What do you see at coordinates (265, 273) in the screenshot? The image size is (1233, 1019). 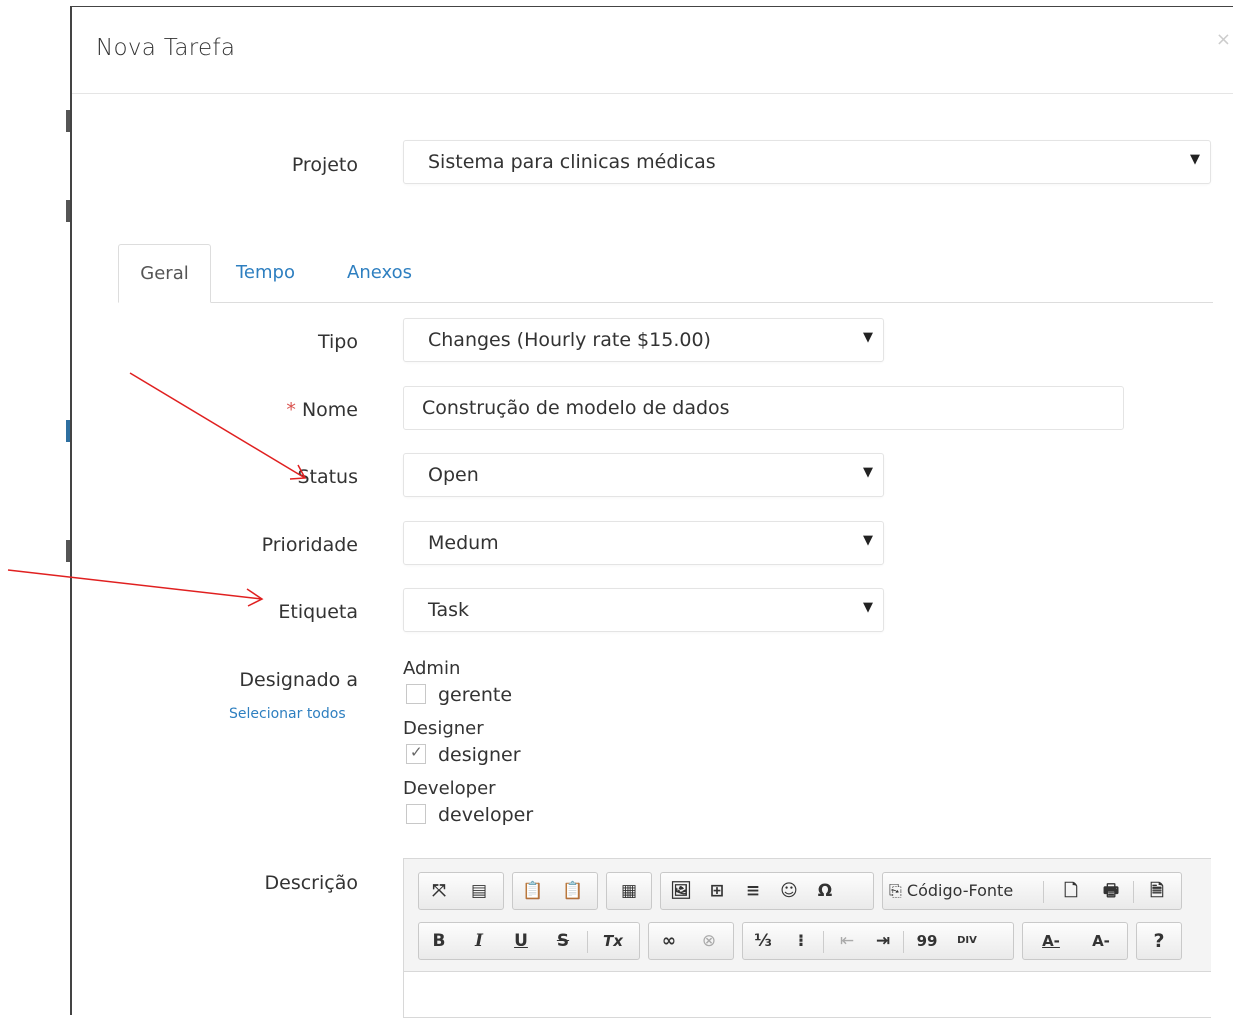 I see `tab-tempo: Tempo` at bounding box center [265, 273].